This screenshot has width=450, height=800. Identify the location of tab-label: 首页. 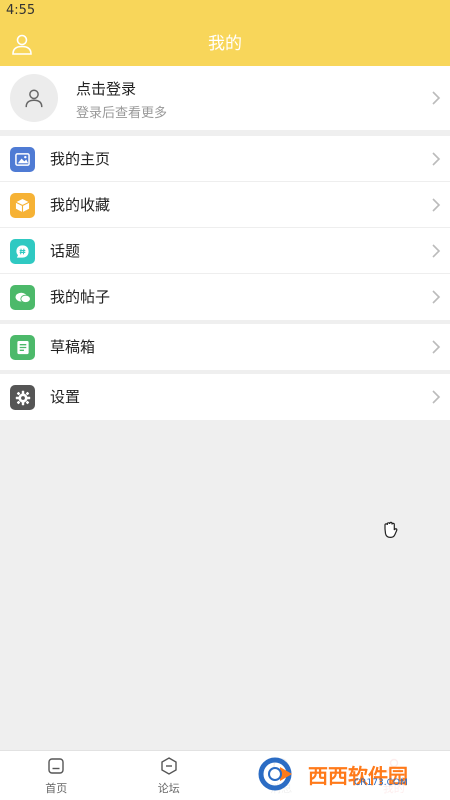
(56, 788).